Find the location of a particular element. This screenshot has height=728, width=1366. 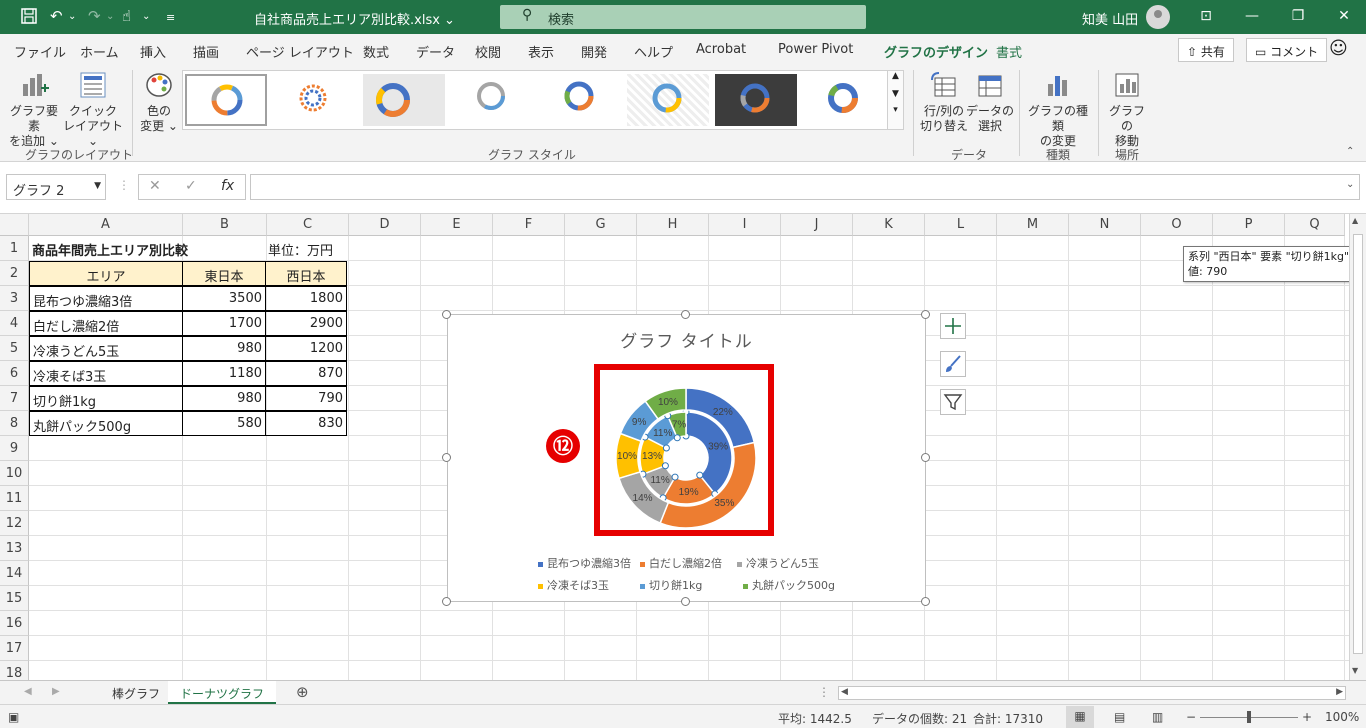

row-header: 18 is located at coordinates (14, 670).